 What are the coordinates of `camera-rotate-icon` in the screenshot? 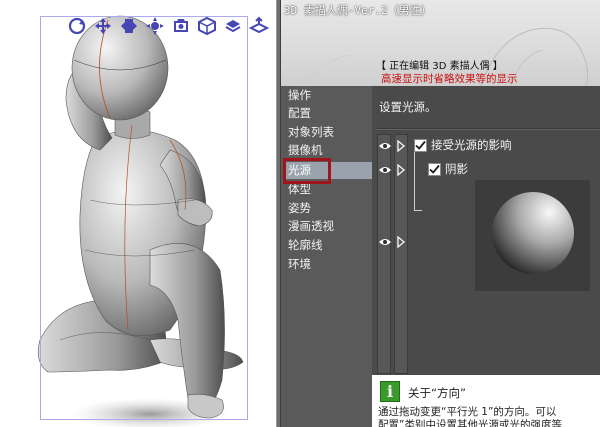 It's located at (181, 26).